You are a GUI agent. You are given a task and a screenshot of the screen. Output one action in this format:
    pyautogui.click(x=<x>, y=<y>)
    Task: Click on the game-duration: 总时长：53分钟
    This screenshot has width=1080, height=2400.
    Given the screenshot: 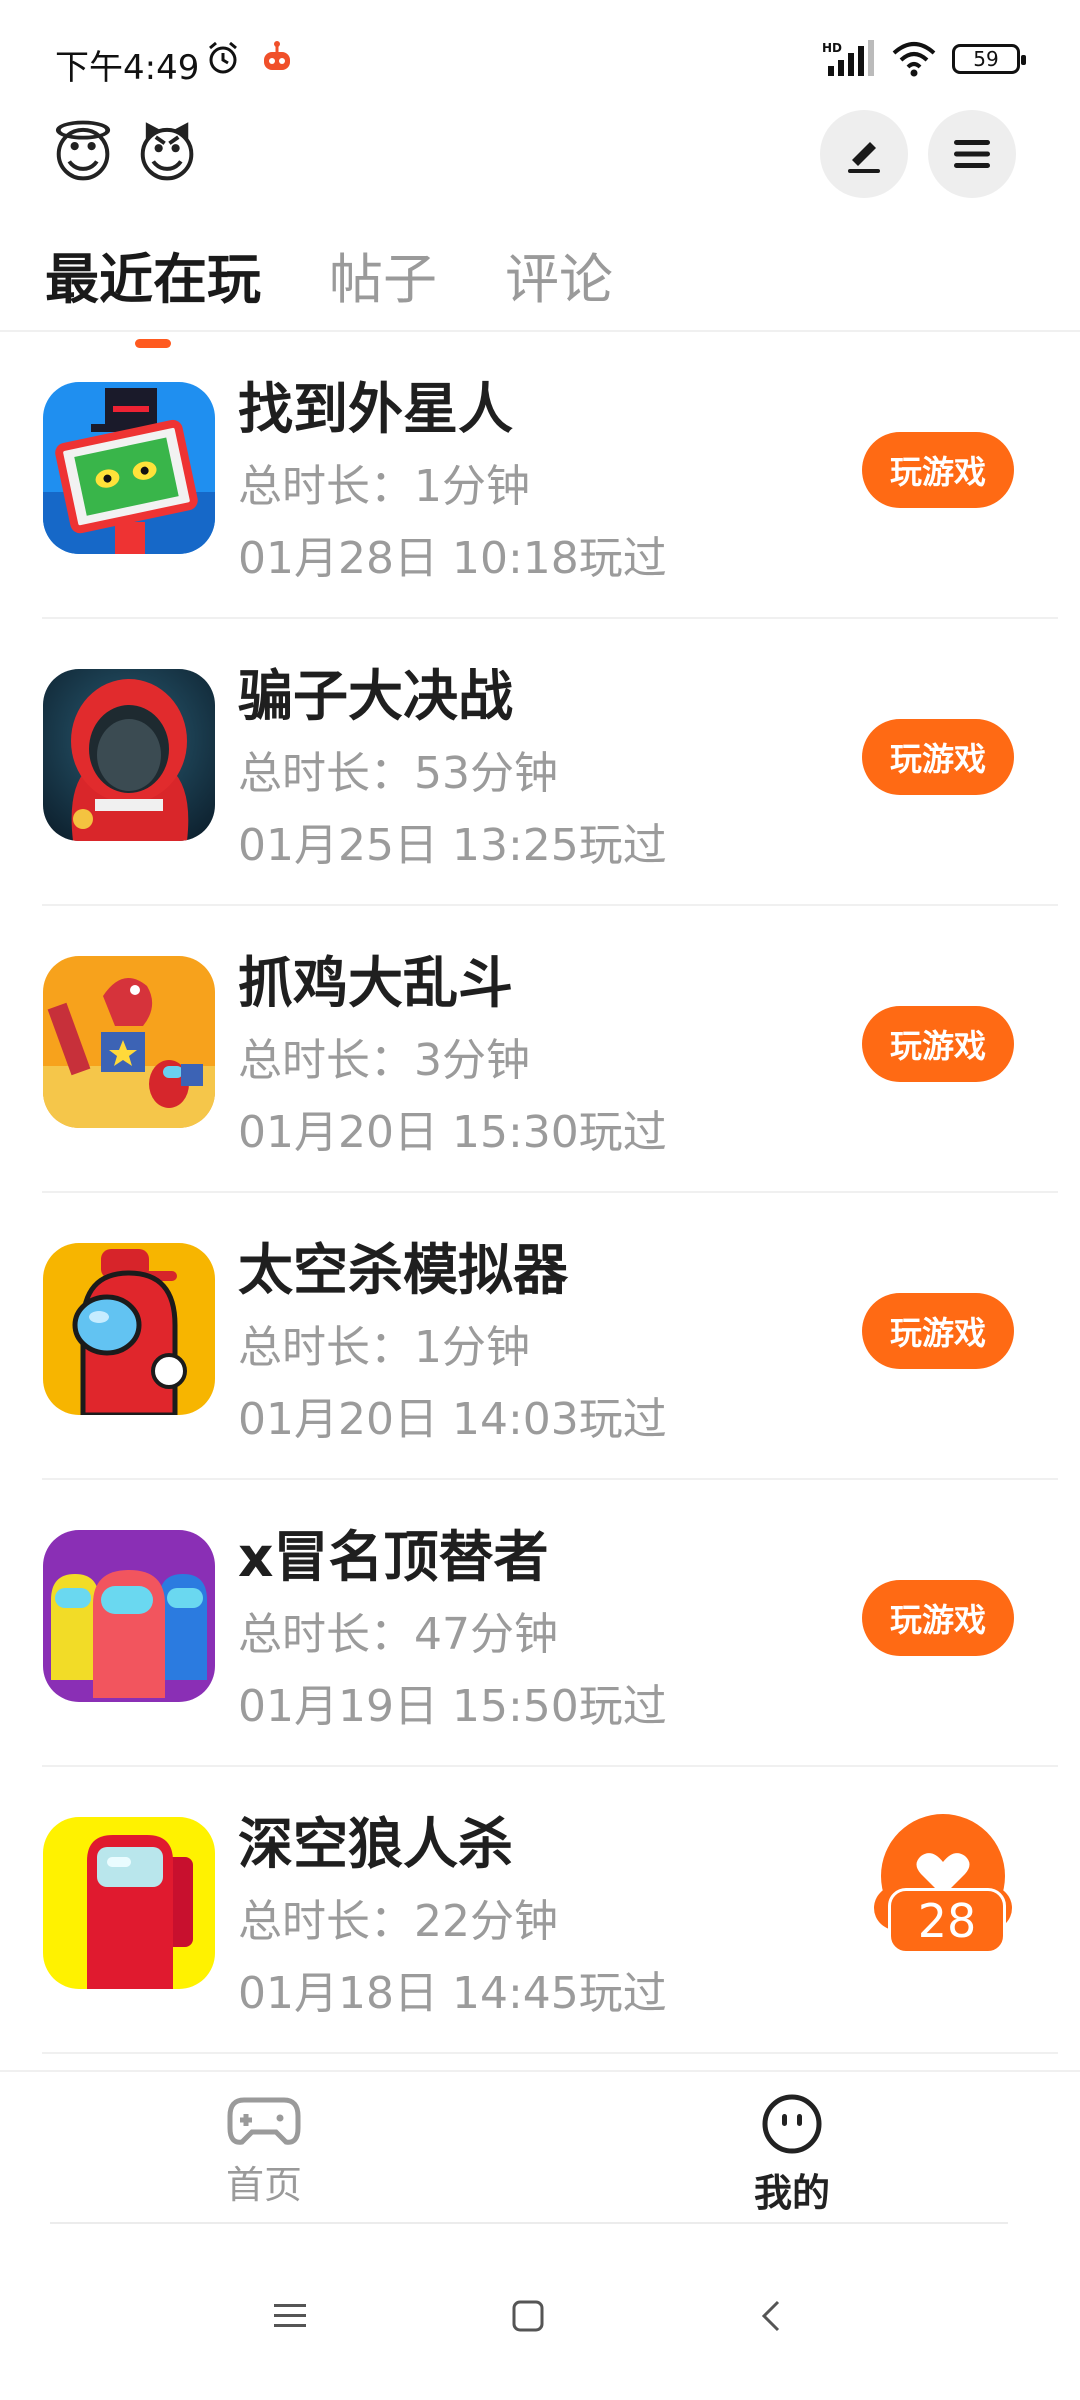 What is the action you would take?
    pyautogui.click(x=398, y=773)
    